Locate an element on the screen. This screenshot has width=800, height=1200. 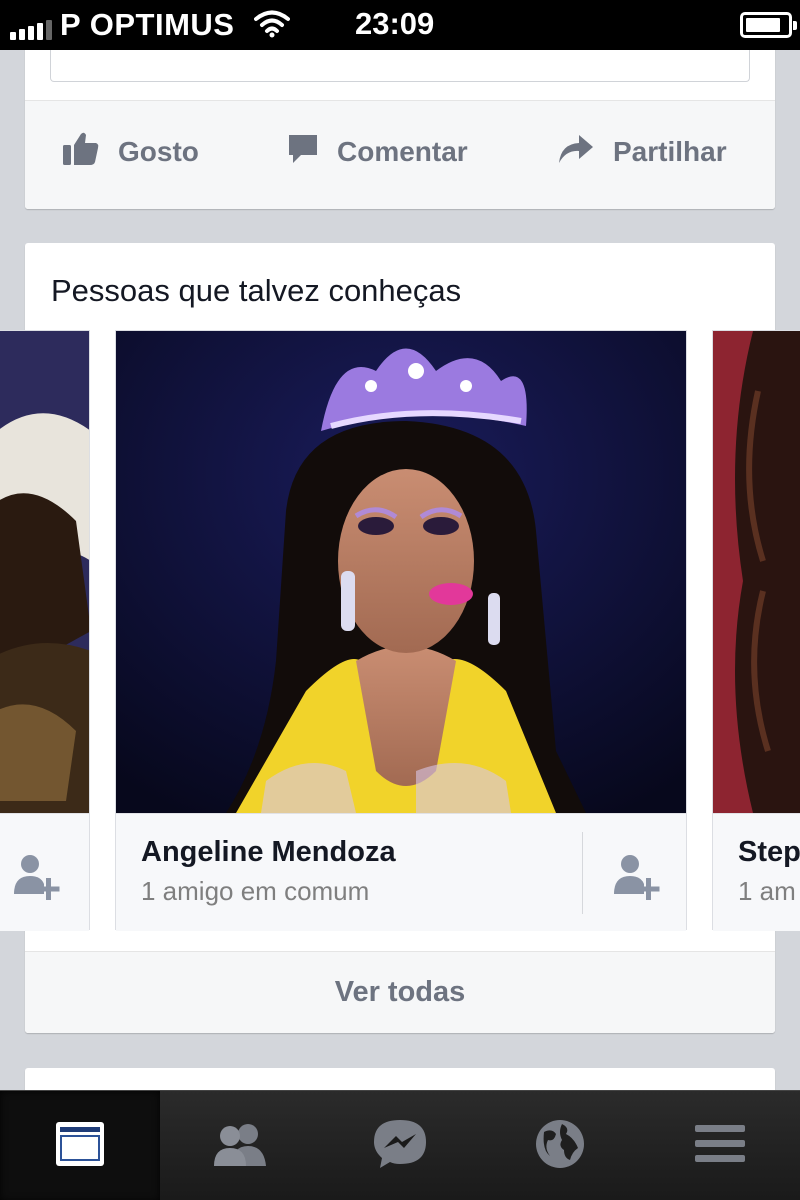
status-time: 23:09 is located at coordinates (395, 23).